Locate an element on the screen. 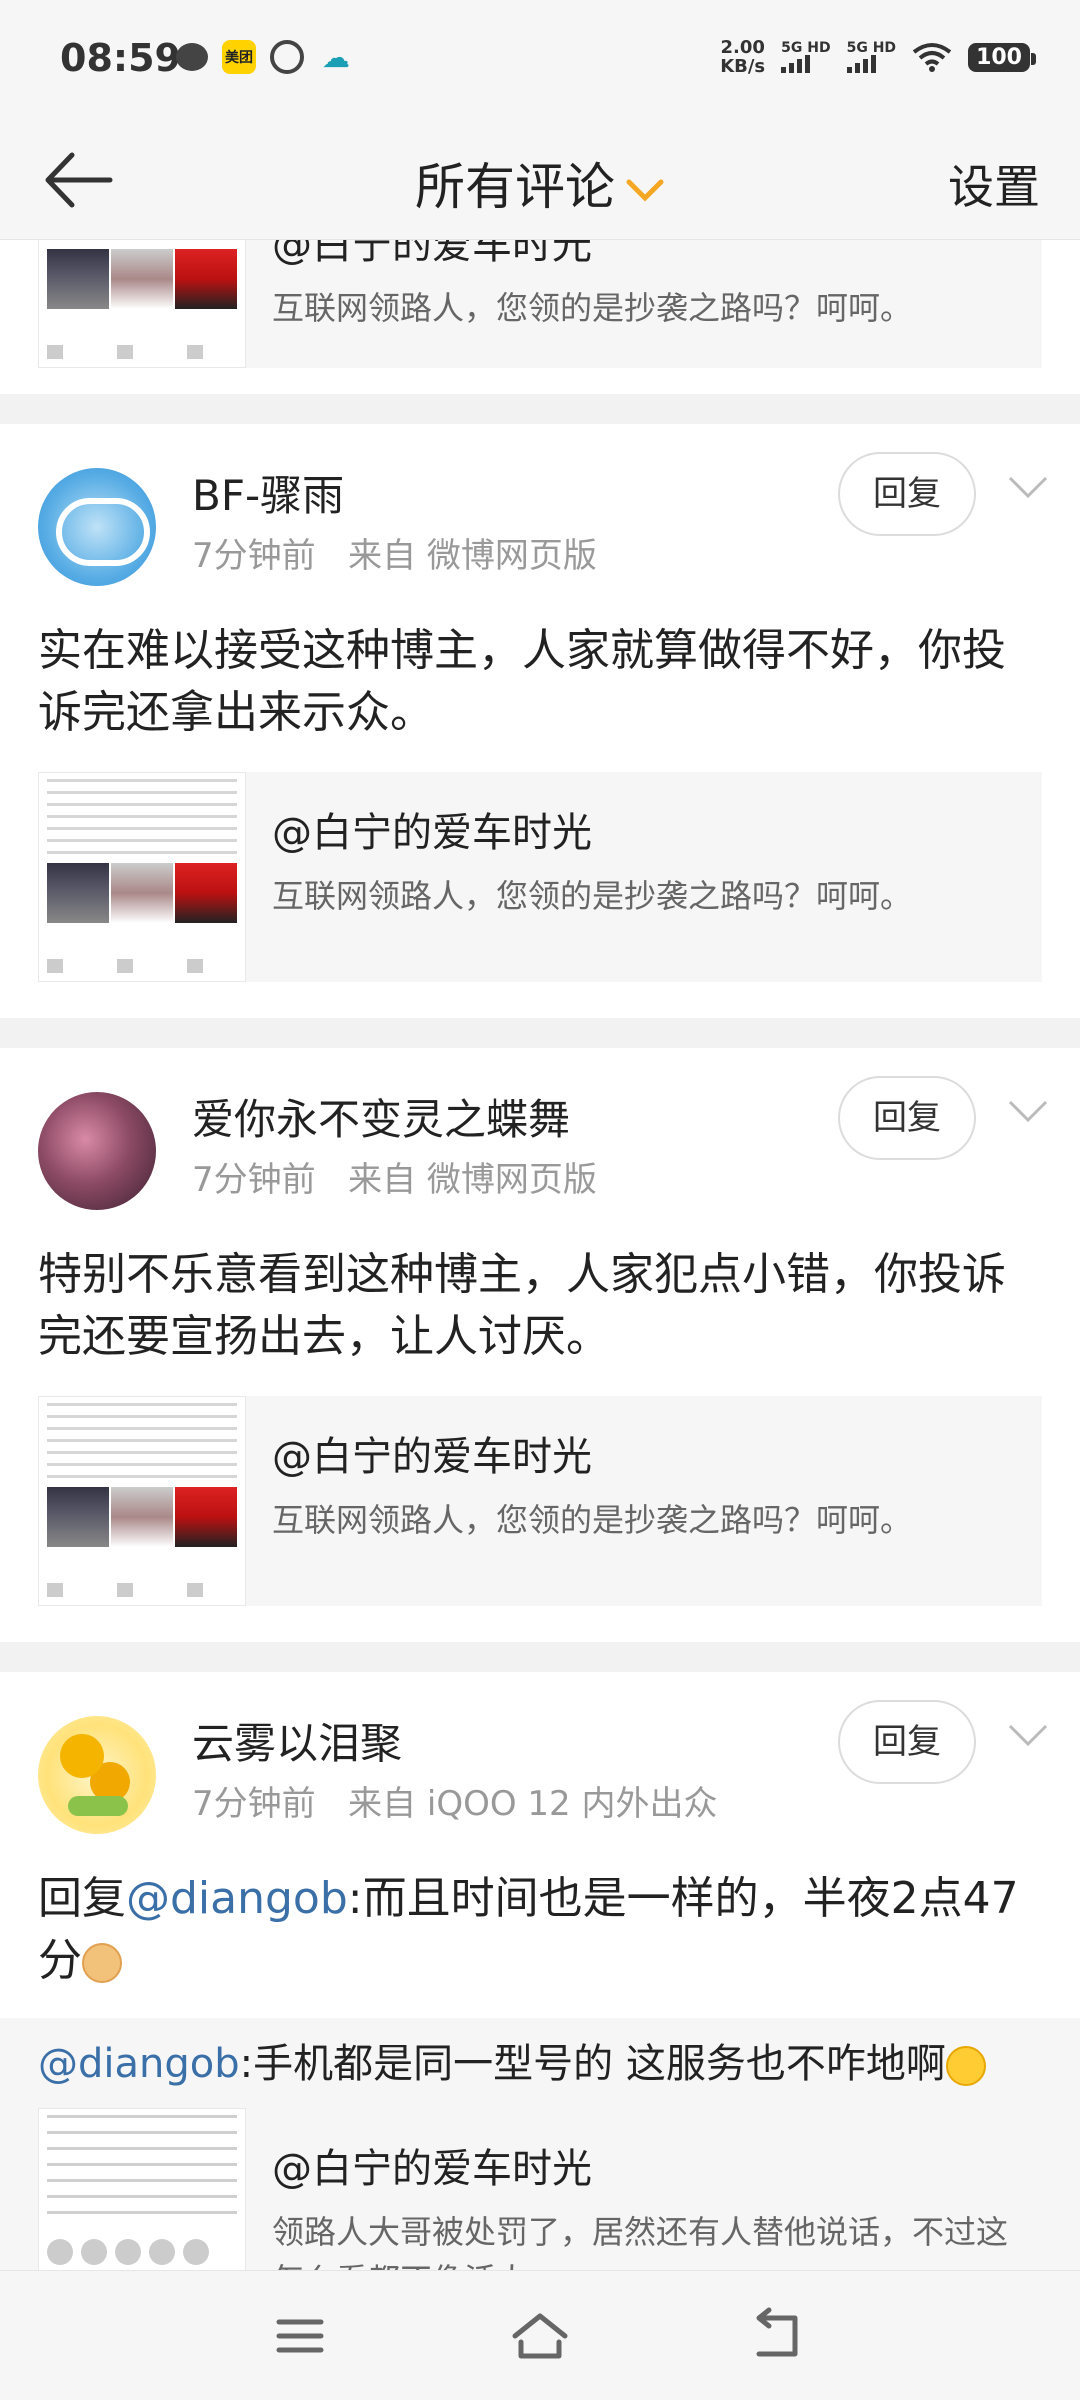  sub-reply-body: :手机都是同一型号的 这服务也不咋地啊 is located at coordinates (592, 2064).